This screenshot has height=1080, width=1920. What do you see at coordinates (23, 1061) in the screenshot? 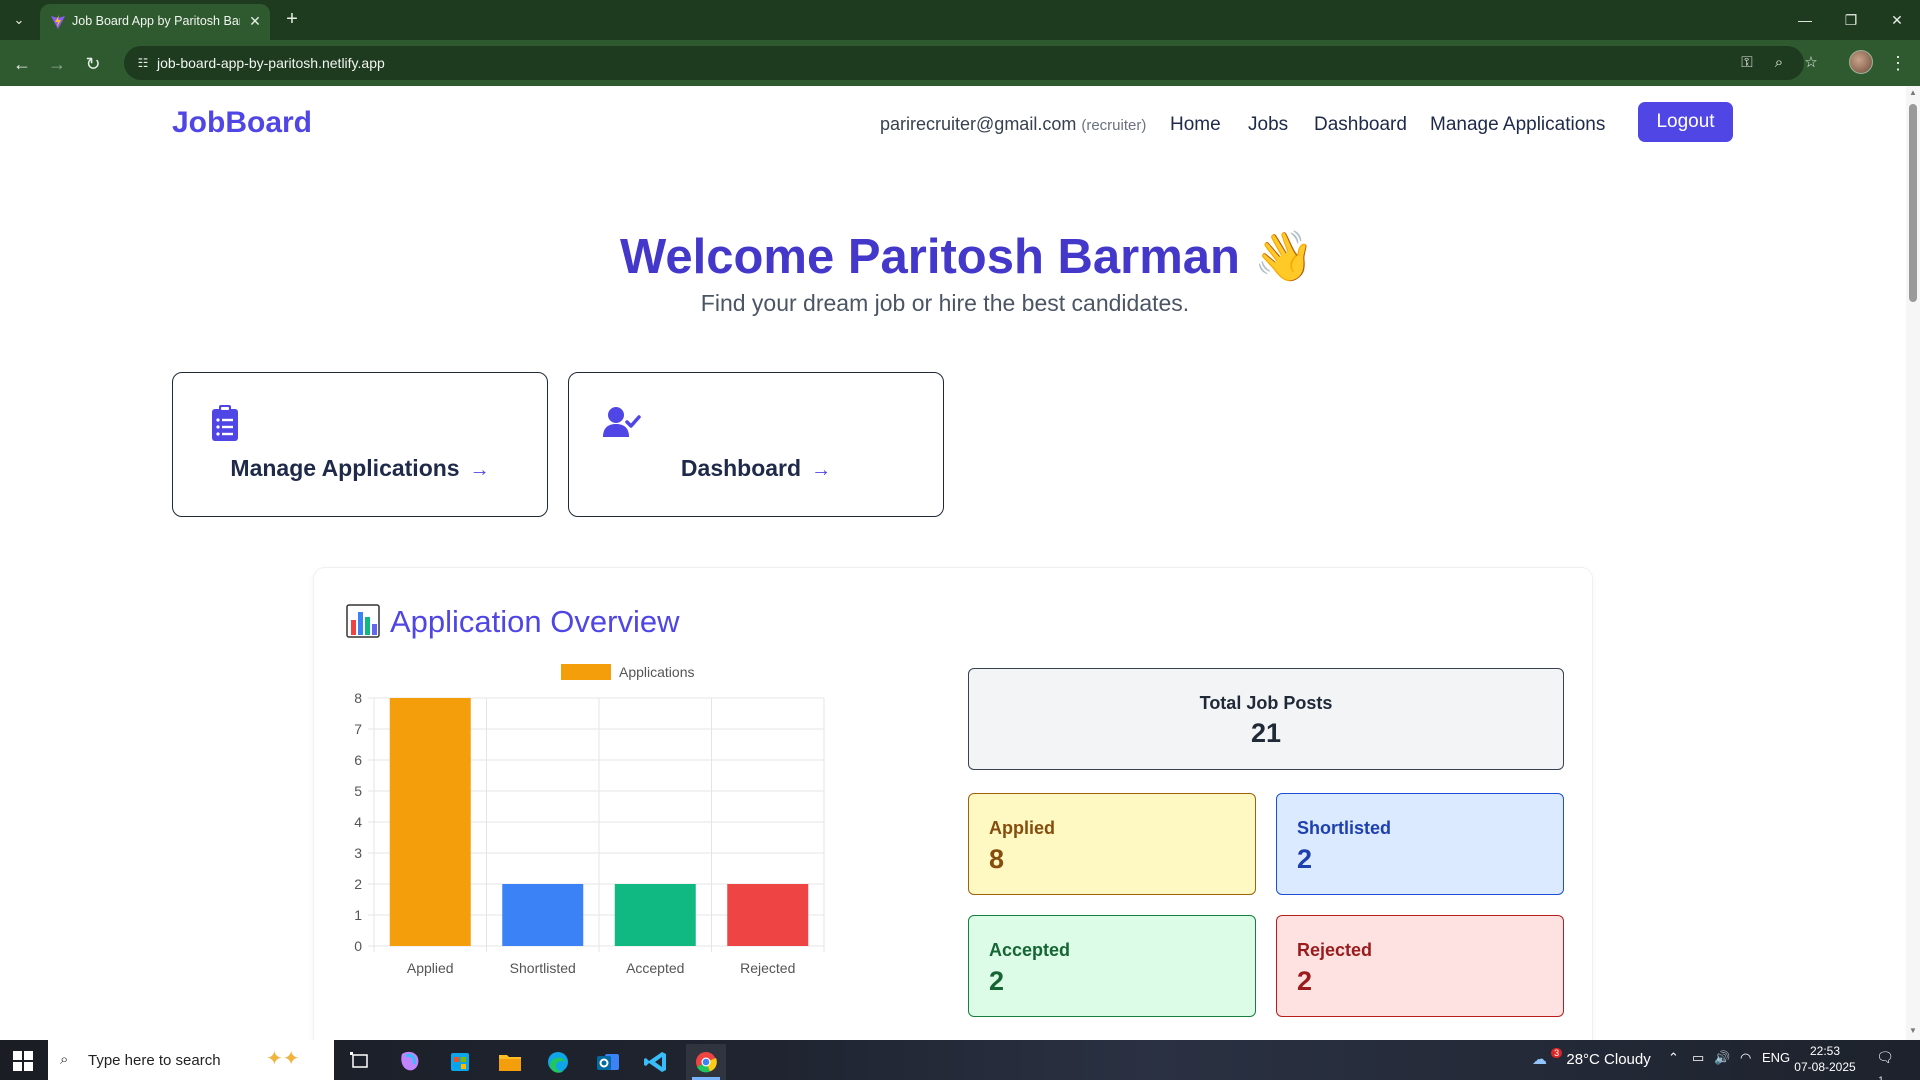
I see `windows-start-icon` at bounding box center [23, 1061].